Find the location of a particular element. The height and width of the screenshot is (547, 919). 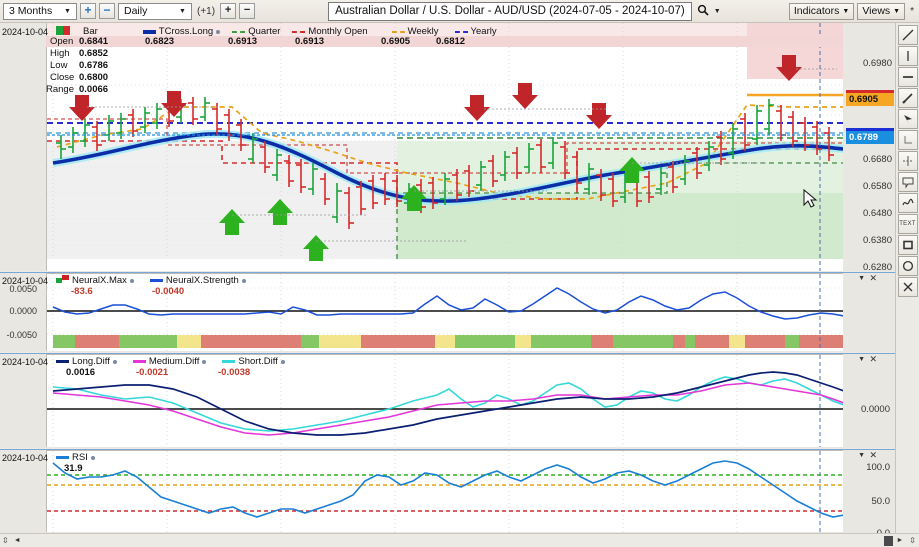

legend-item-neuralx-strength: NeuralX.Strength is located at coordinates (197, 280).